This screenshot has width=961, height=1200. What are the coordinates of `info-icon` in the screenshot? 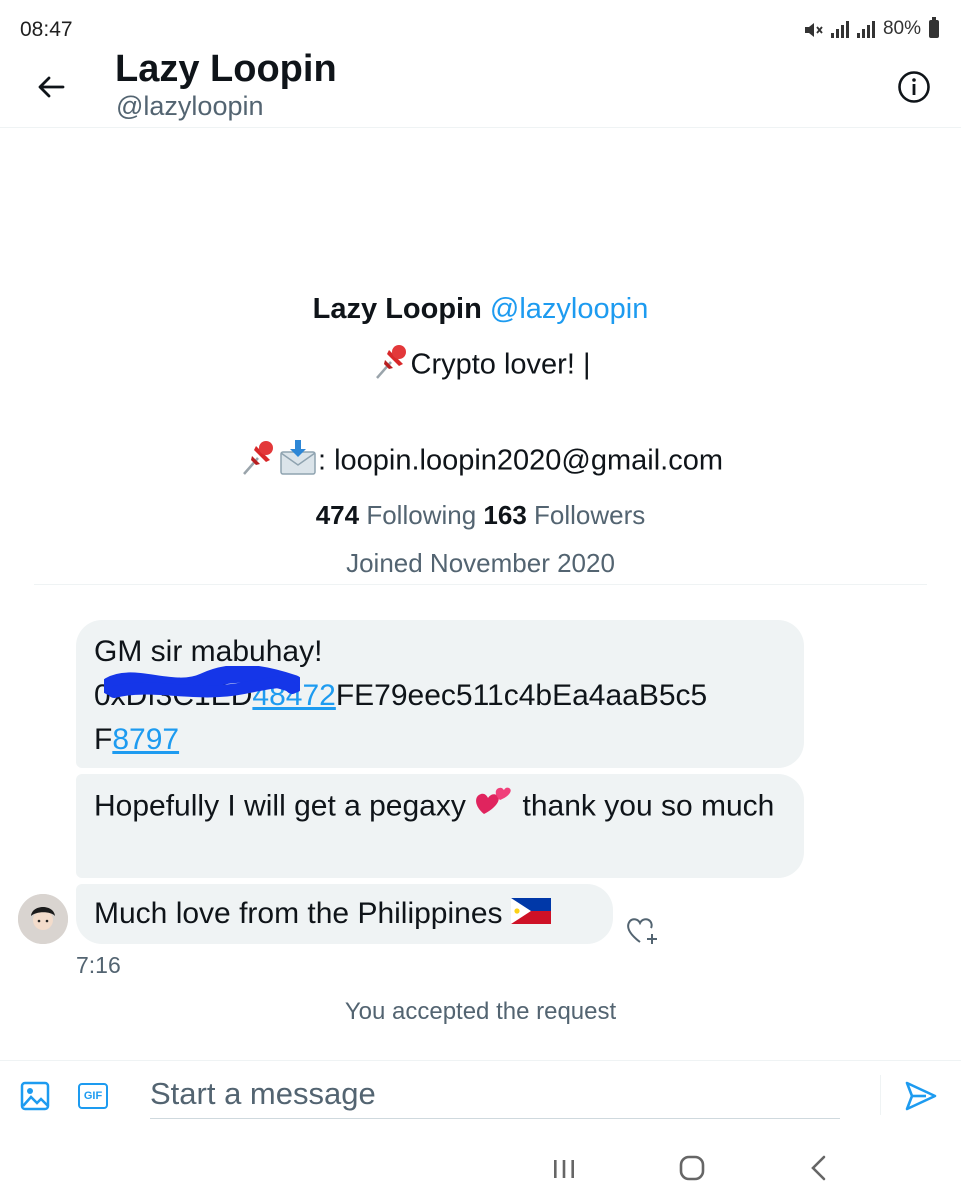 It's located at (914, 87).